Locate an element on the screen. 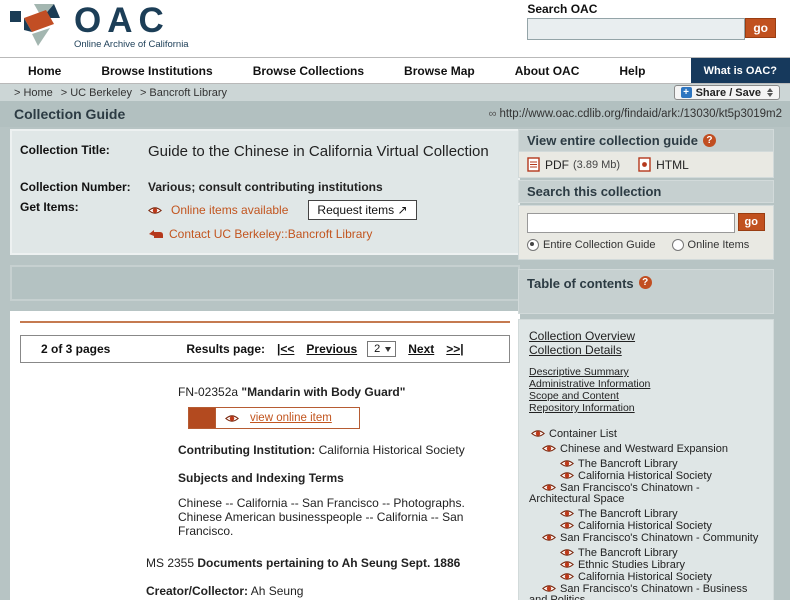 The image size is (790, 600). toc-container-list: Container List is located at coordinates (646, 434).